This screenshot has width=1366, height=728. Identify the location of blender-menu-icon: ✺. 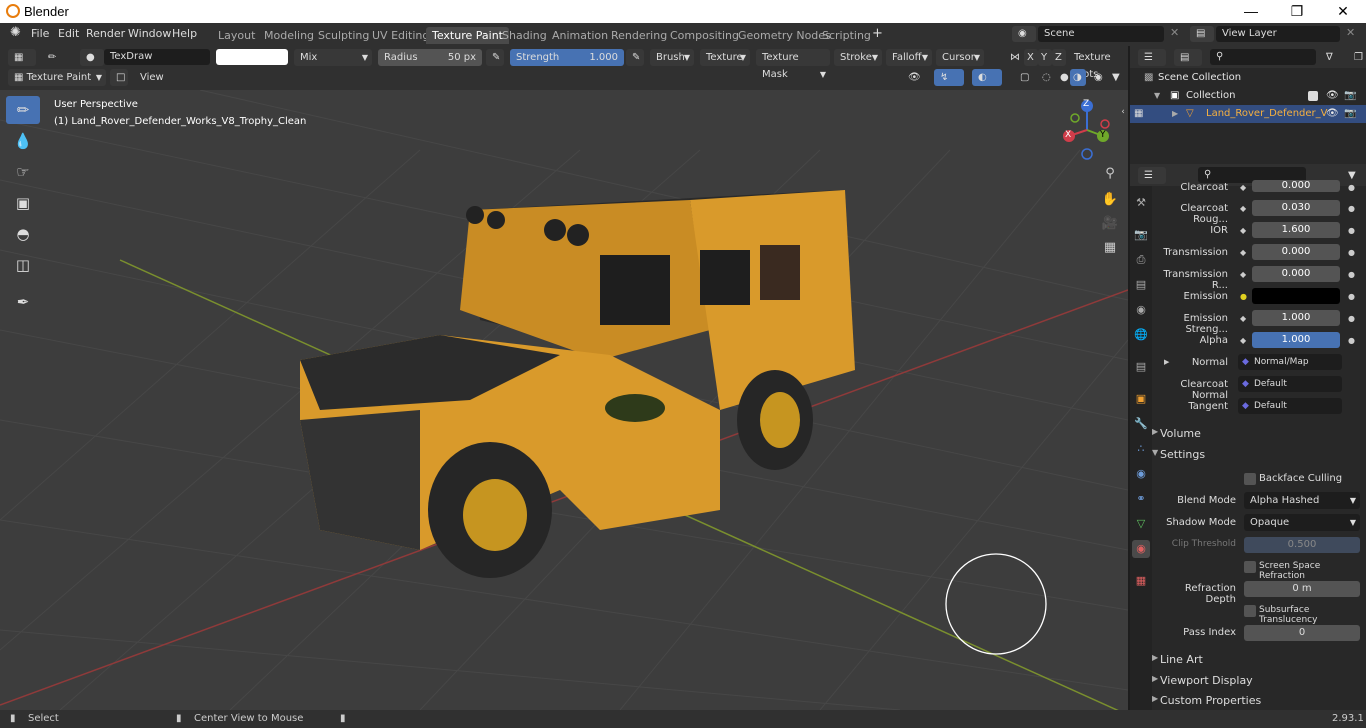
(15, 32).